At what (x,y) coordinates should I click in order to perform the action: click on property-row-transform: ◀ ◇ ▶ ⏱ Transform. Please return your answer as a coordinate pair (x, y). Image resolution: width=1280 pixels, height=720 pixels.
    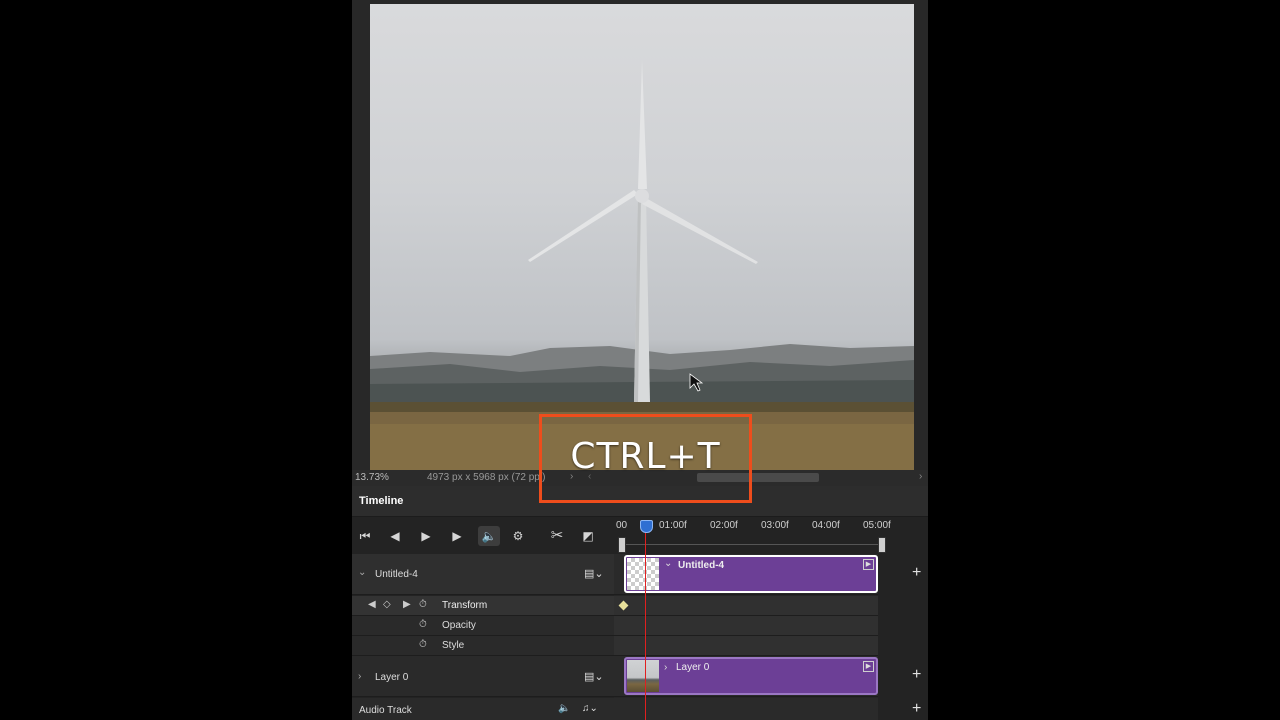
    Looking at the image, I should click on (483, 606).